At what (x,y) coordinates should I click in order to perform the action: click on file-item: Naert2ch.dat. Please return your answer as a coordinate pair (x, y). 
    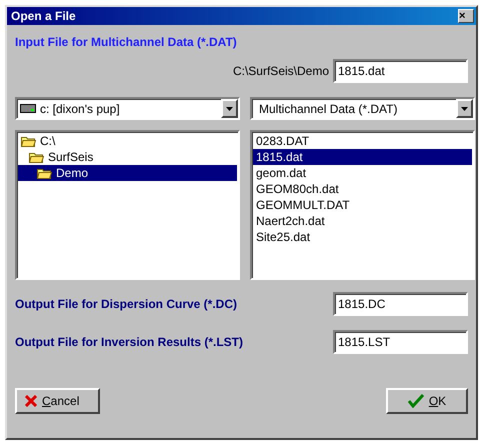
    Looking at the image, I should click on (362, 221).